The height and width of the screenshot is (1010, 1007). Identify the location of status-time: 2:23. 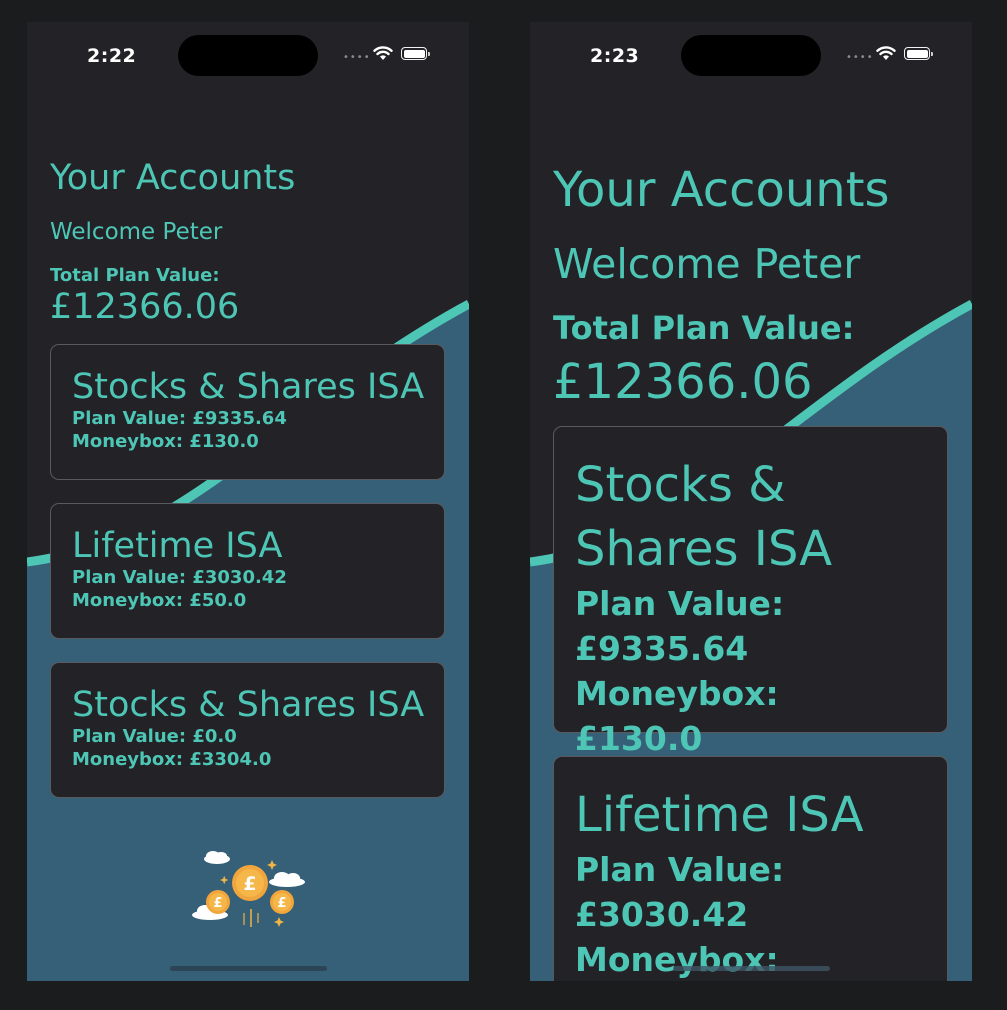
(615, 56).